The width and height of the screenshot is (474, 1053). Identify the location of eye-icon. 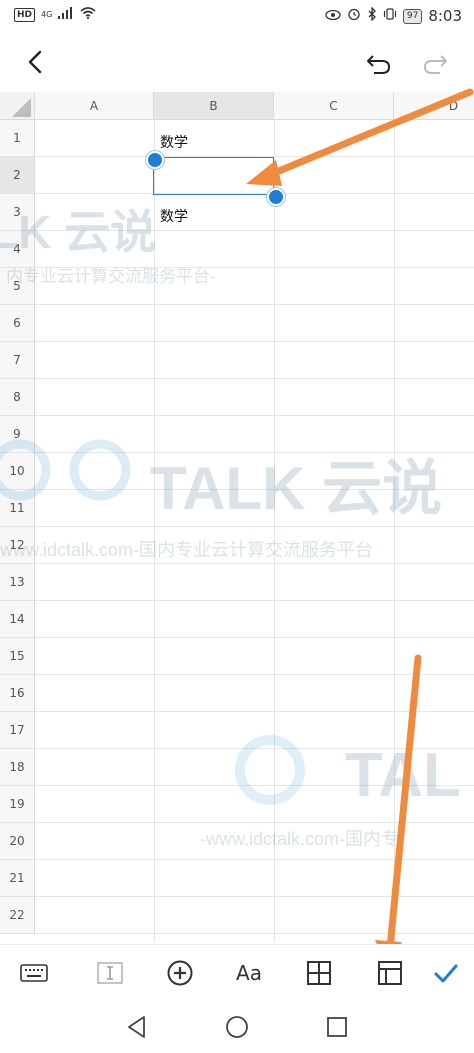
(333, 16).